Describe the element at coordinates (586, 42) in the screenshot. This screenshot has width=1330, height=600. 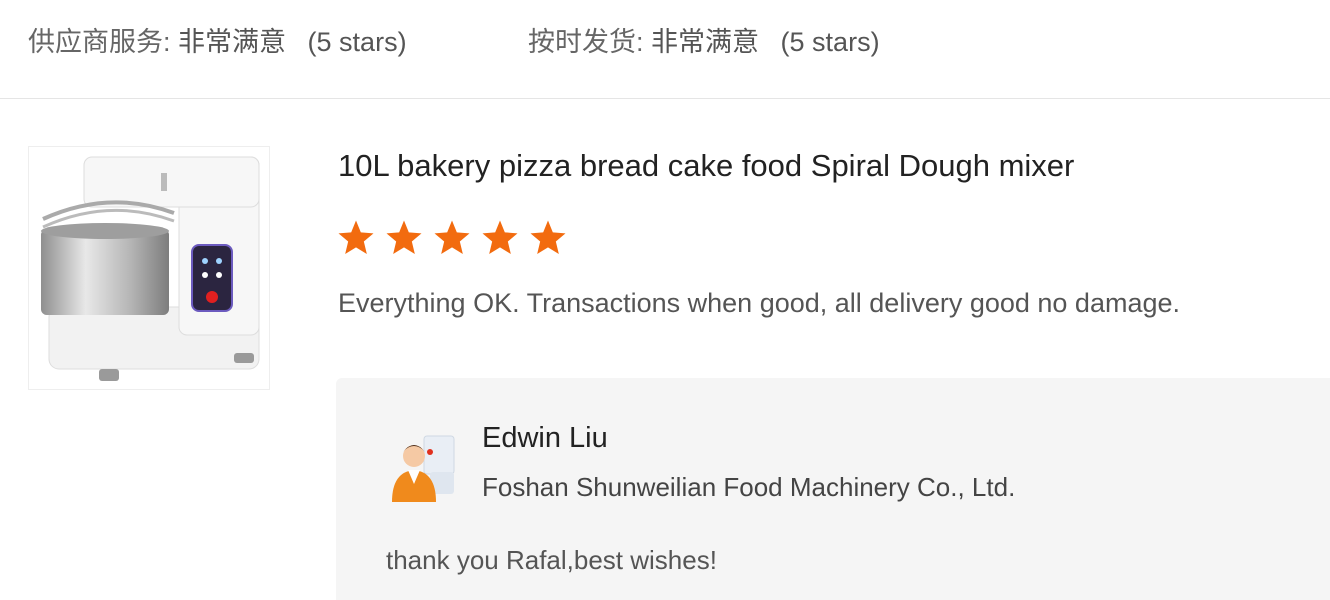
I see `on-time-delivery-label: 按时发货:` at that location.